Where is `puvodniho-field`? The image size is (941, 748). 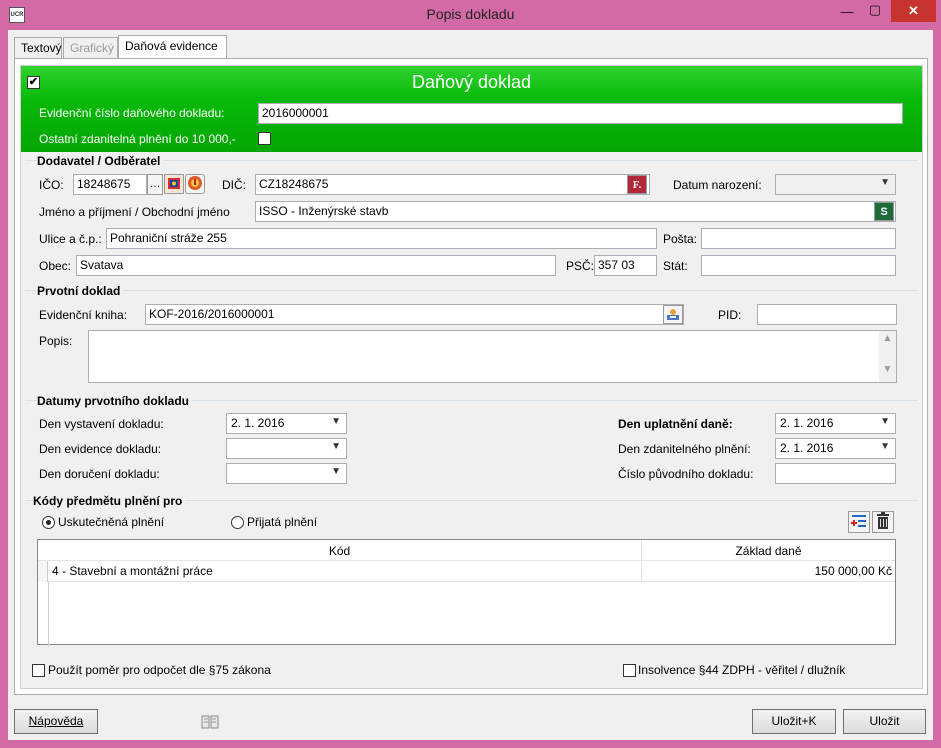
puvodniho-field is located at coordinates (835, 473).